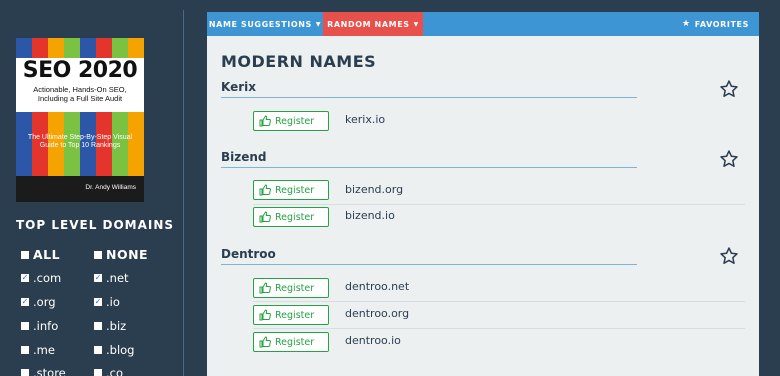  What do you see at coordinates (374, 189) in the screenshot?
I see `domain-name: bizend.org` at bounding box center [374, 189].